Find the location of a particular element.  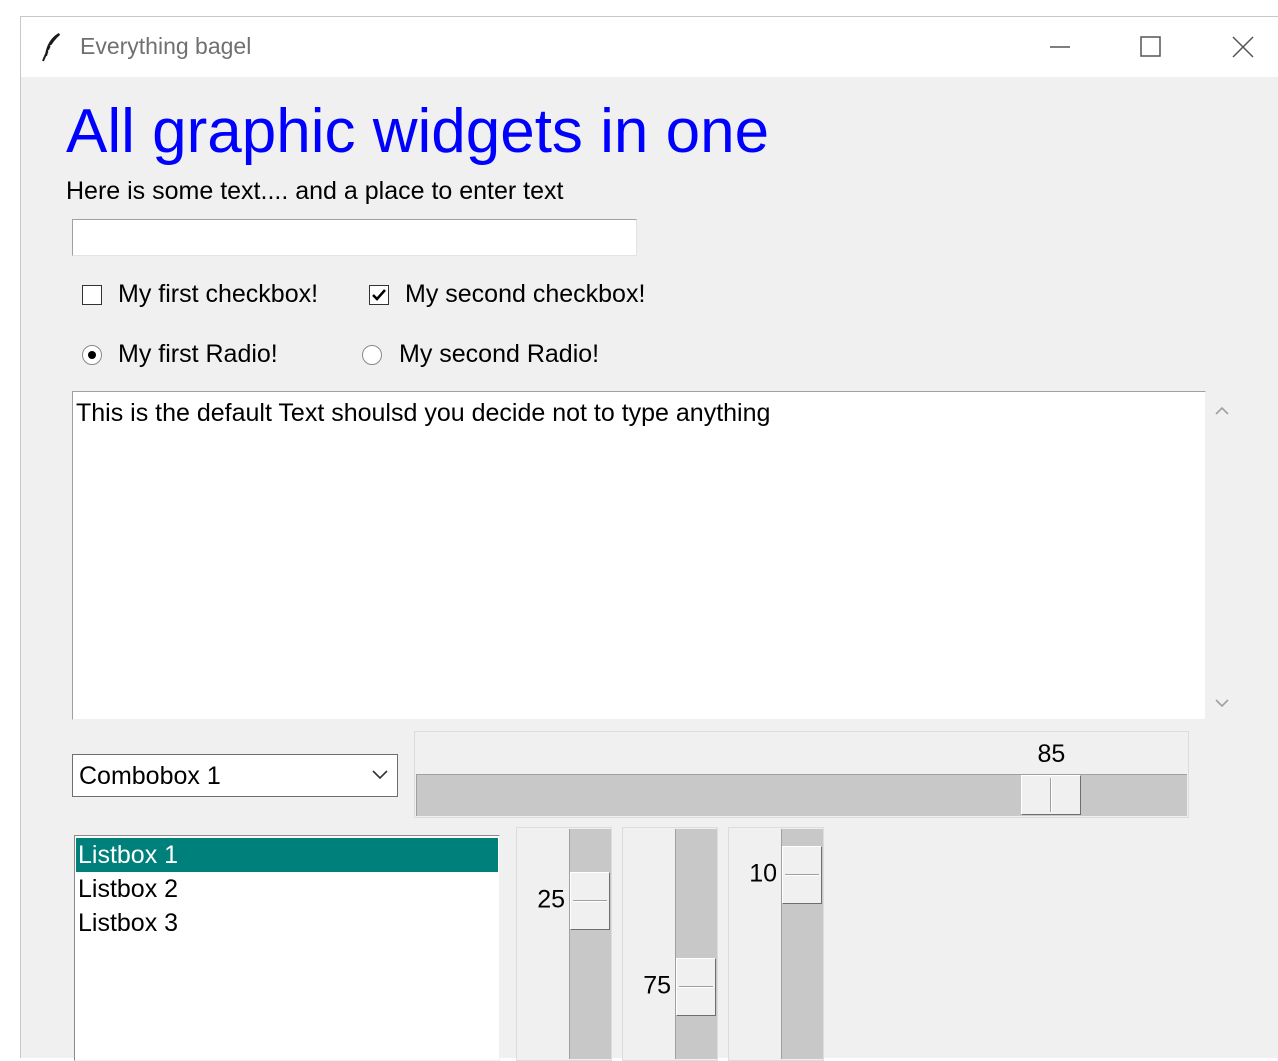

minimize-button is located at coordinates (1060, 47).